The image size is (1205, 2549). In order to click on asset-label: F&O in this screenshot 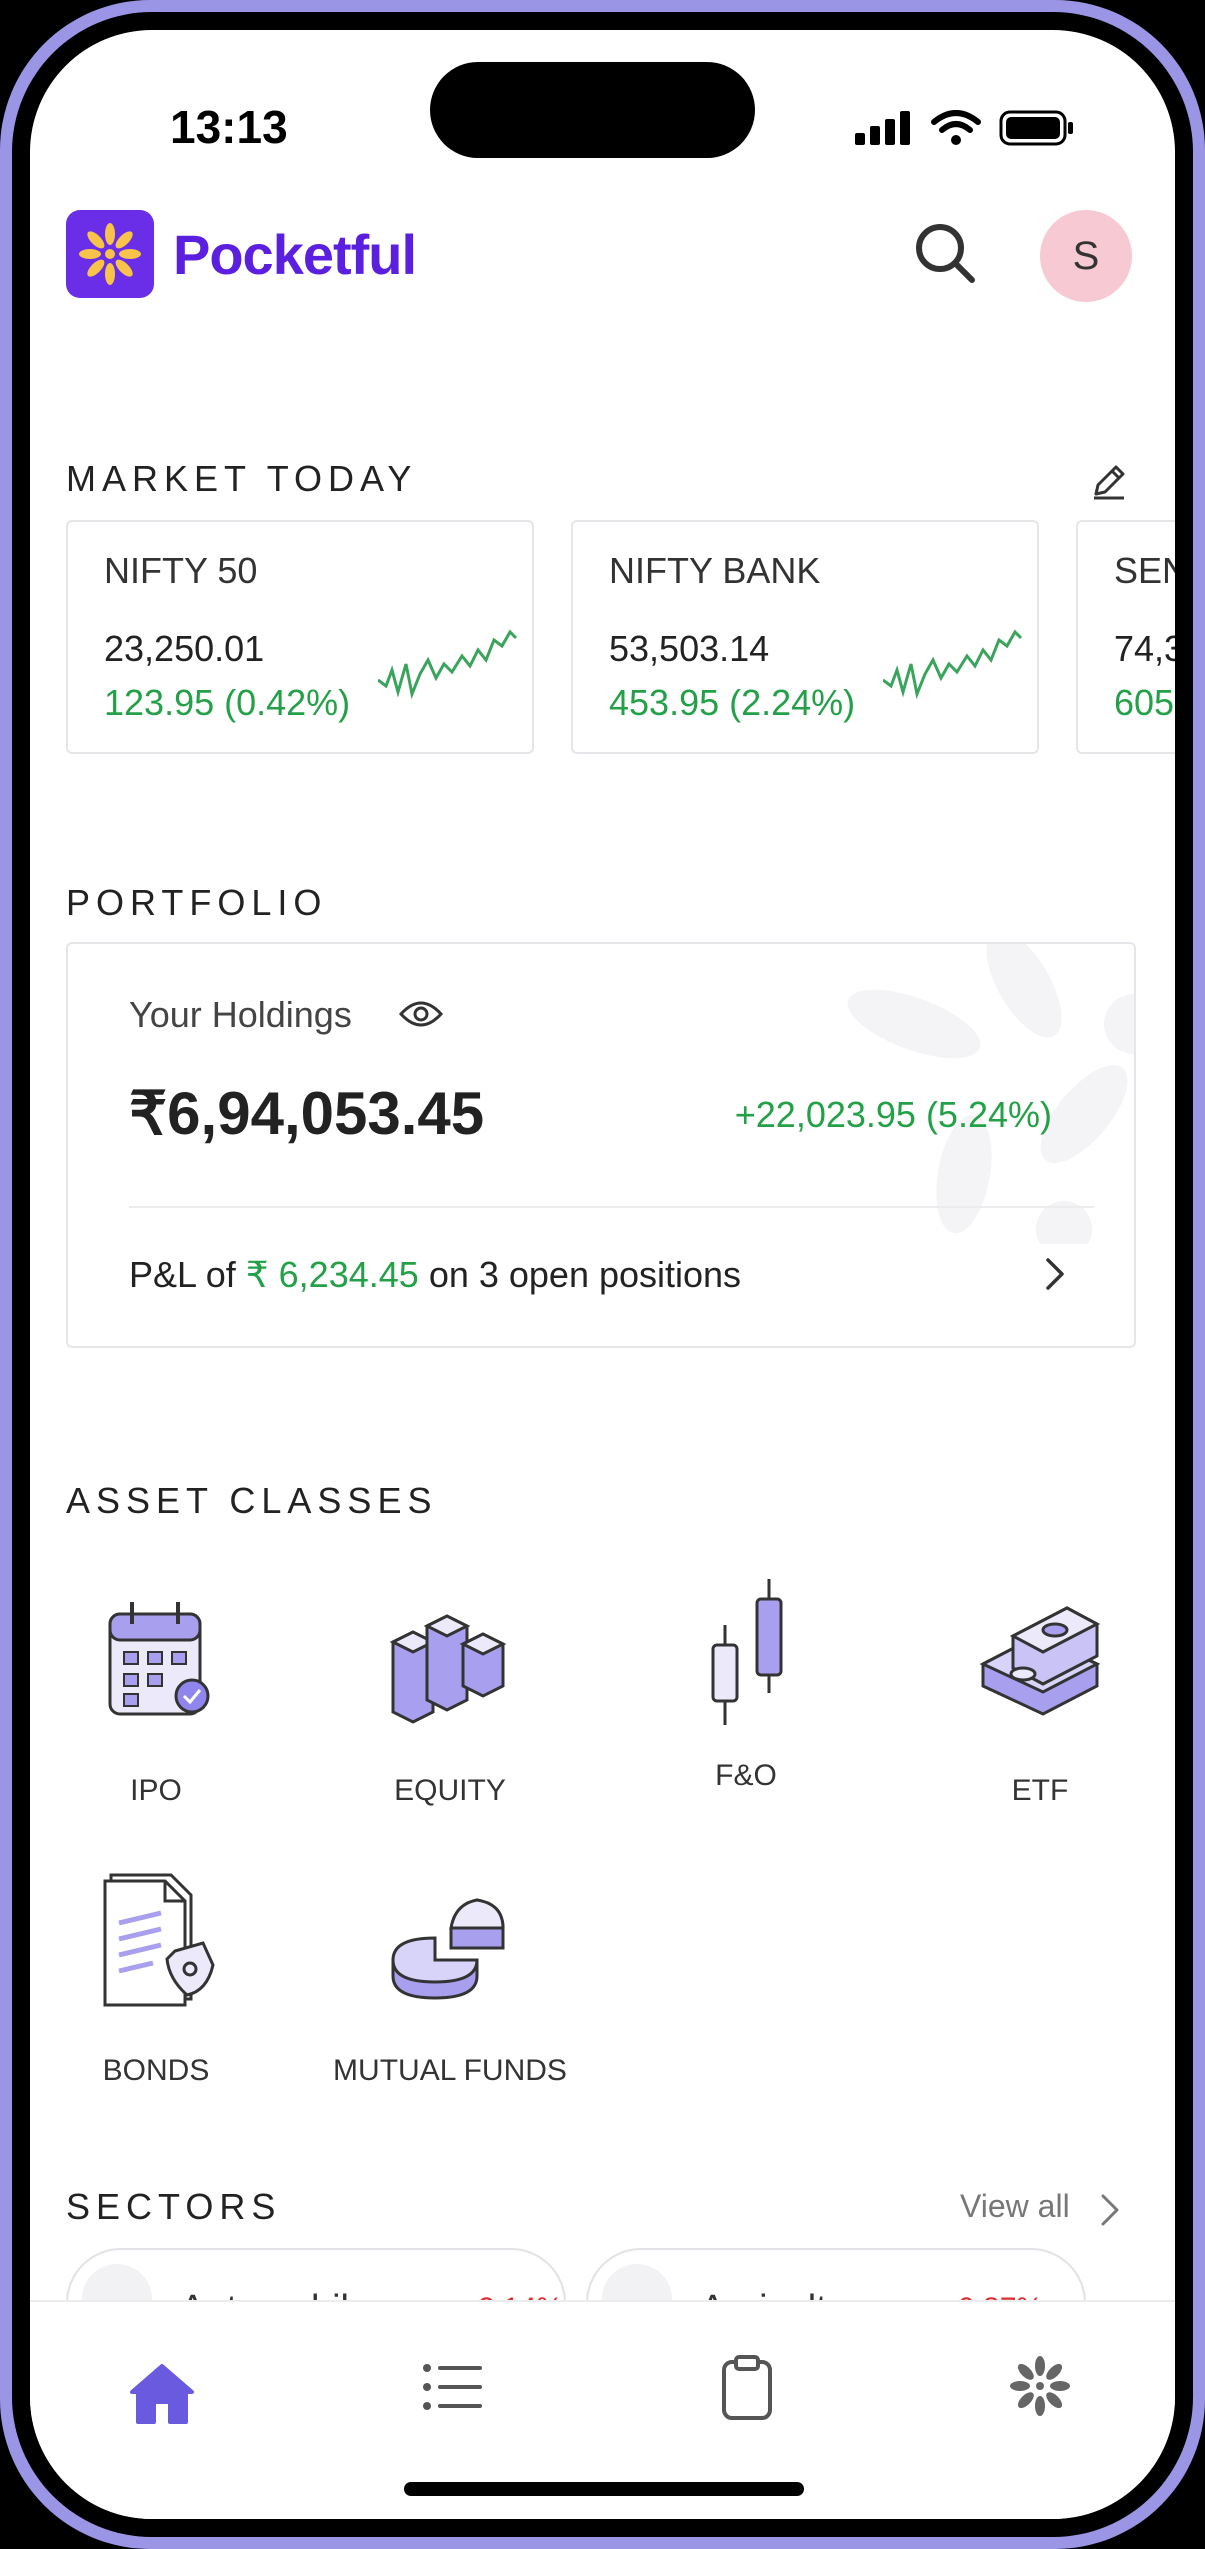, I will do `click(746, 1775)`.